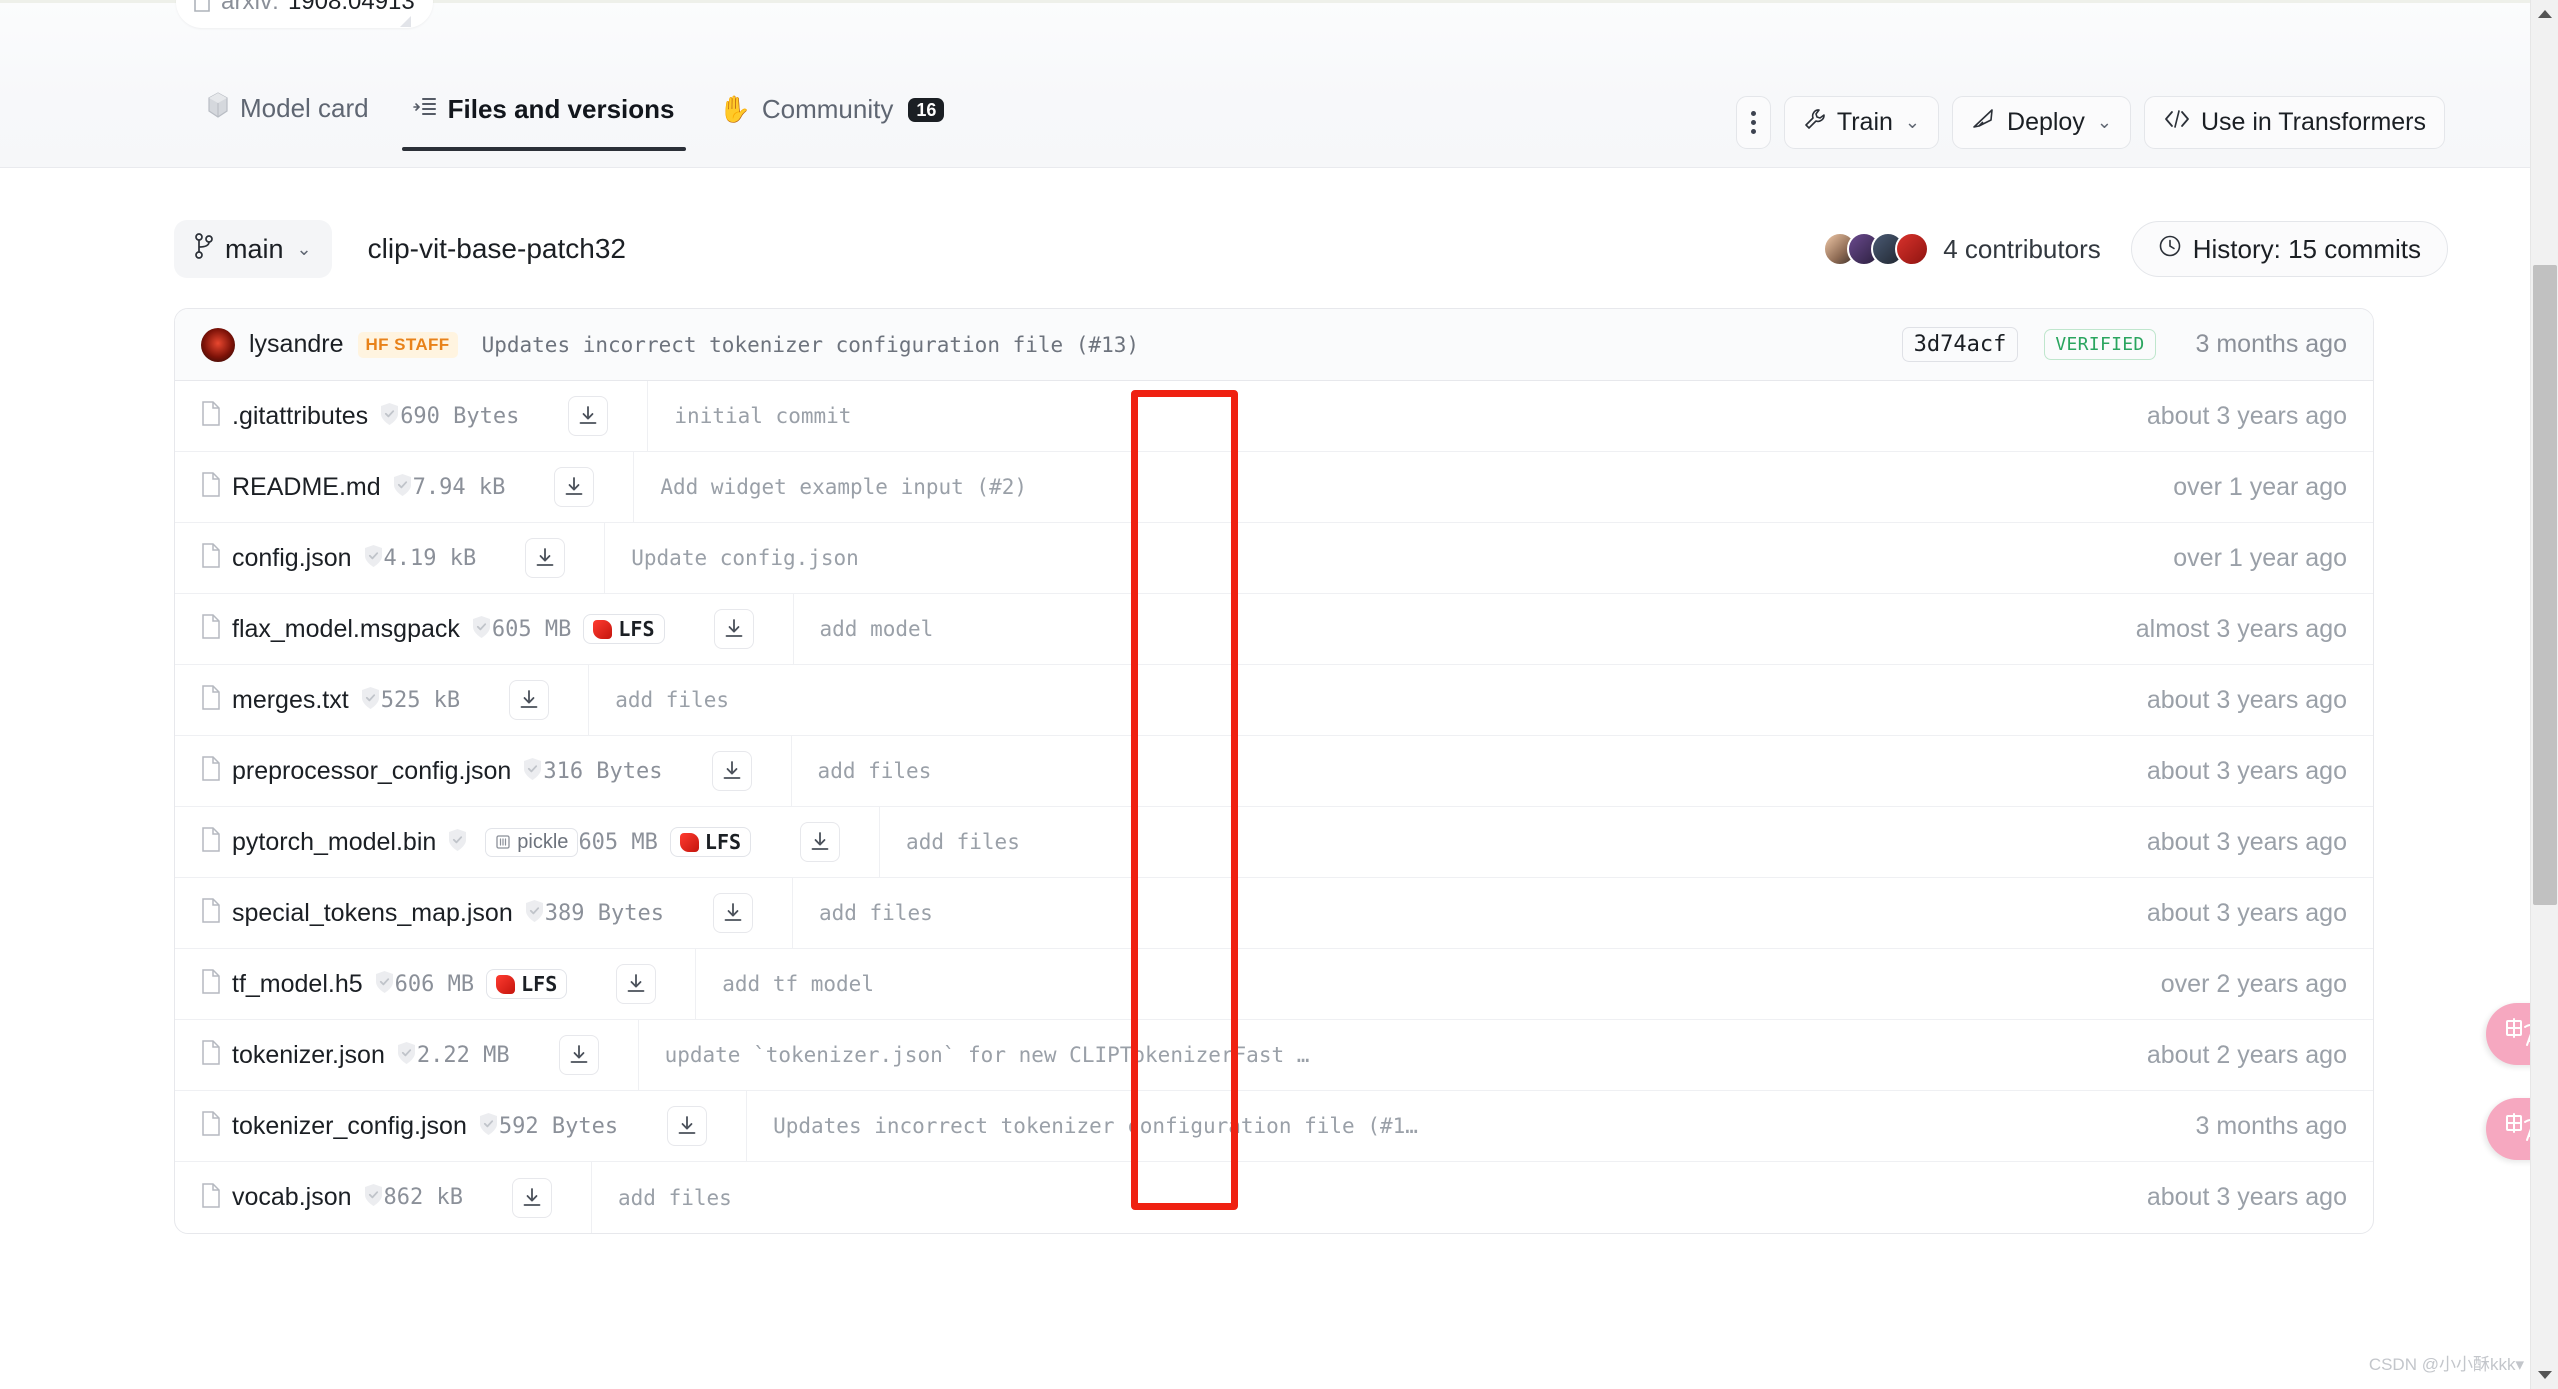  I want to click on hf-staff-badge: HF STAFF, so click(407, 344).